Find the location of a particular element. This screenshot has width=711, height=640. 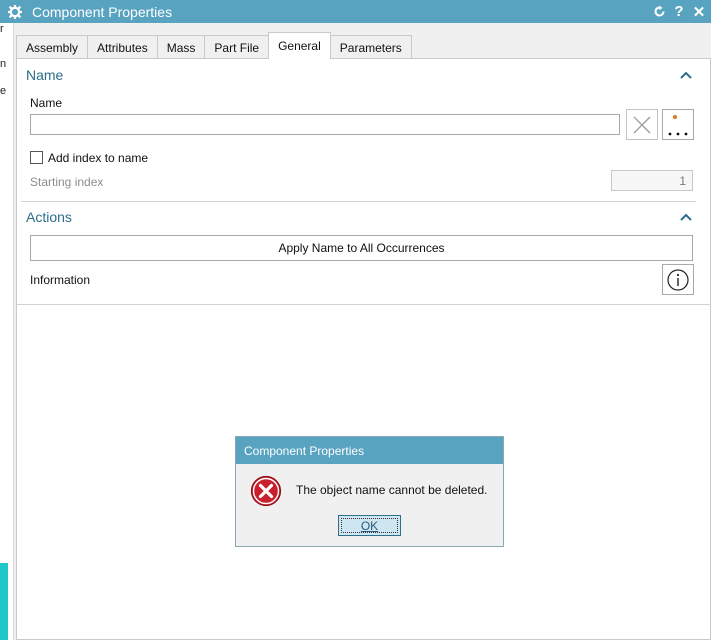

title-bar: Component Properties ? ✕ is located at coordinates (355, 11).